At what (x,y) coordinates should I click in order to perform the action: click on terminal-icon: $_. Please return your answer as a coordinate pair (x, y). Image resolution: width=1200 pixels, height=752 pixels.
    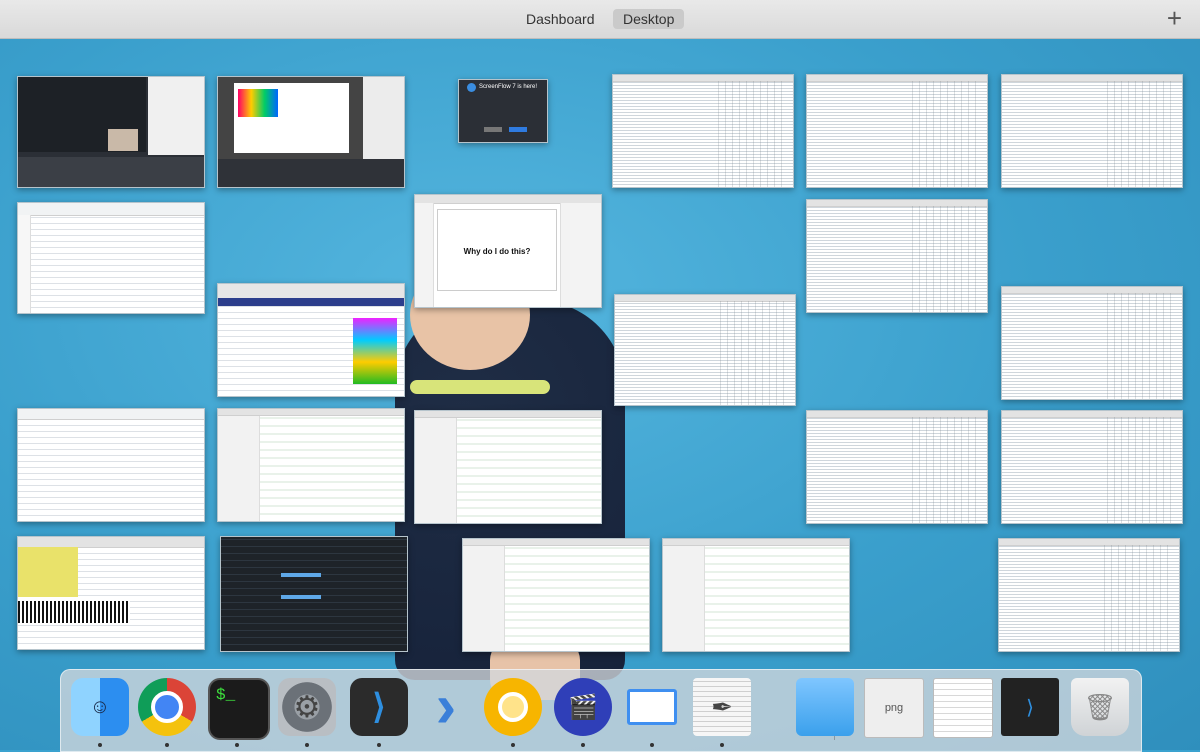
    Looking at the image, I should click on (239, 709).